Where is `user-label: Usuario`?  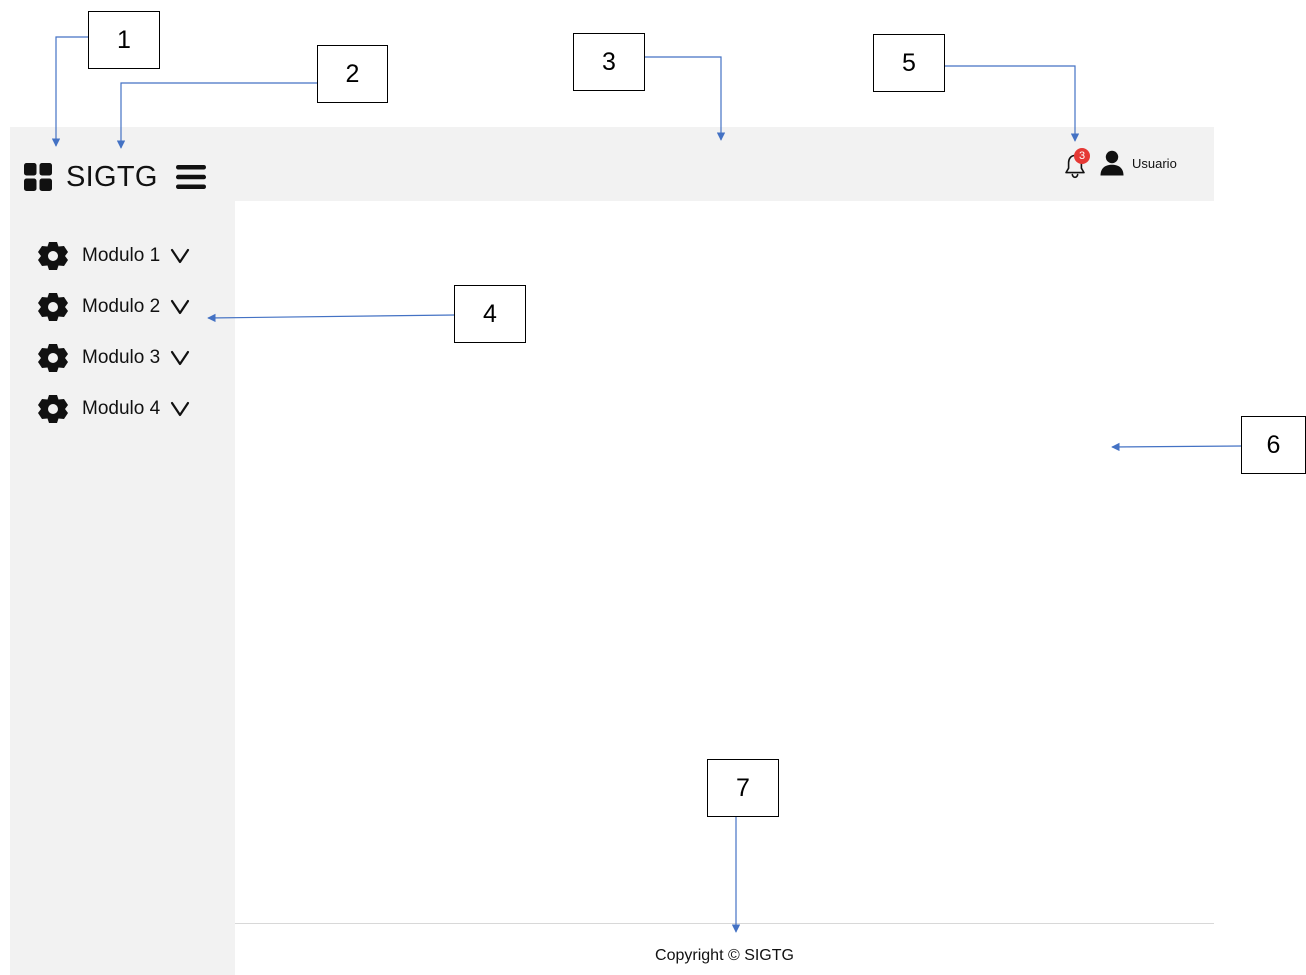
user-label: Usuario is located at coordinates (1154, 163).